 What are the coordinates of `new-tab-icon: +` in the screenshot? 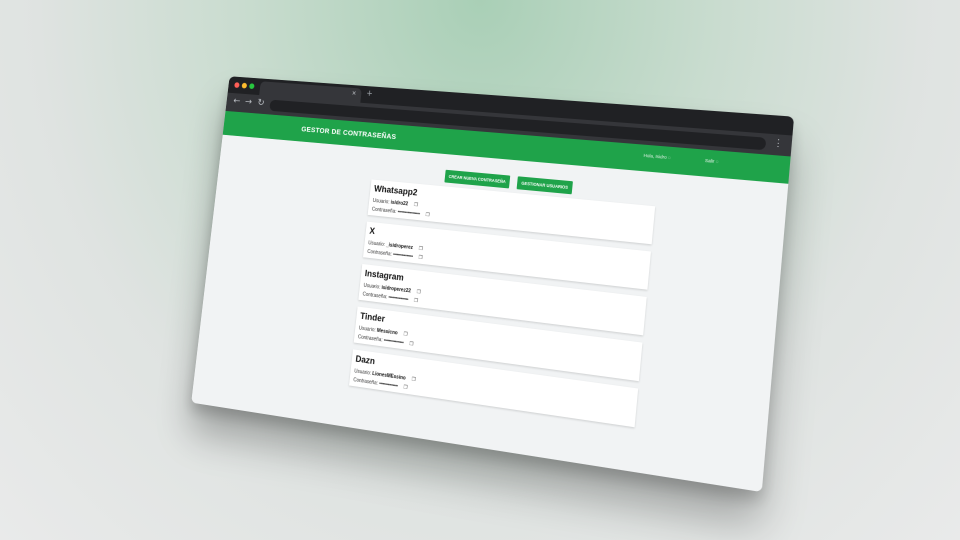 It's located at (369, 94).